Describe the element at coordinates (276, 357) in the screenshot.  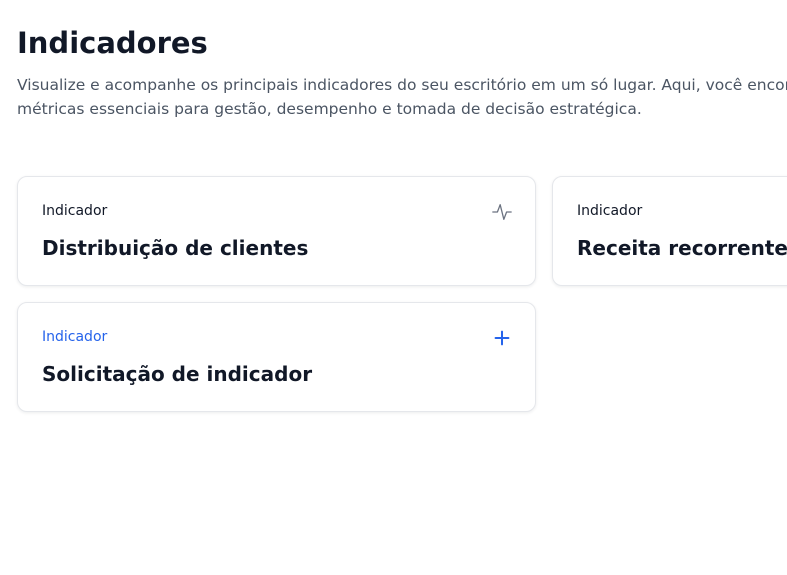
I see `indicator-card-request-indicator: Indicador Solicitação de indicador` at that location.